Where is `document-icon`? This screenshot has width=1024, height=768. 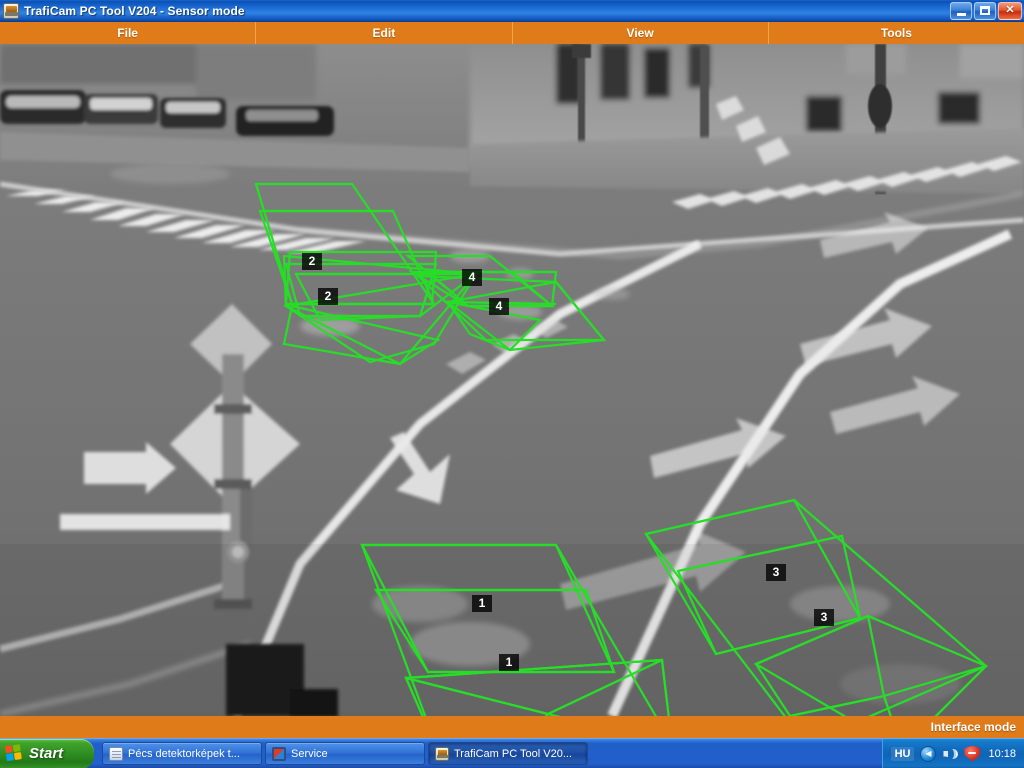 document-icon is located at coordinates (116, 753).